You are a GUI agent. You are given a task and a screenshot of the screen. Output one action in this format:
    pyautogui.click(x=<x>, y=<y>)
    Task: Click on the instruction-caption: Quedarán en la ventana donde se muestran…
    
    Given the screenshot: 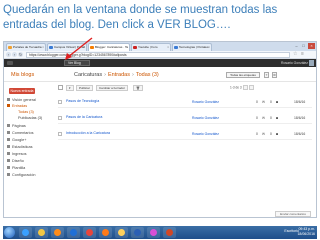 What is the action you would take?
    pyautogui.click(x=140, y=17)
    